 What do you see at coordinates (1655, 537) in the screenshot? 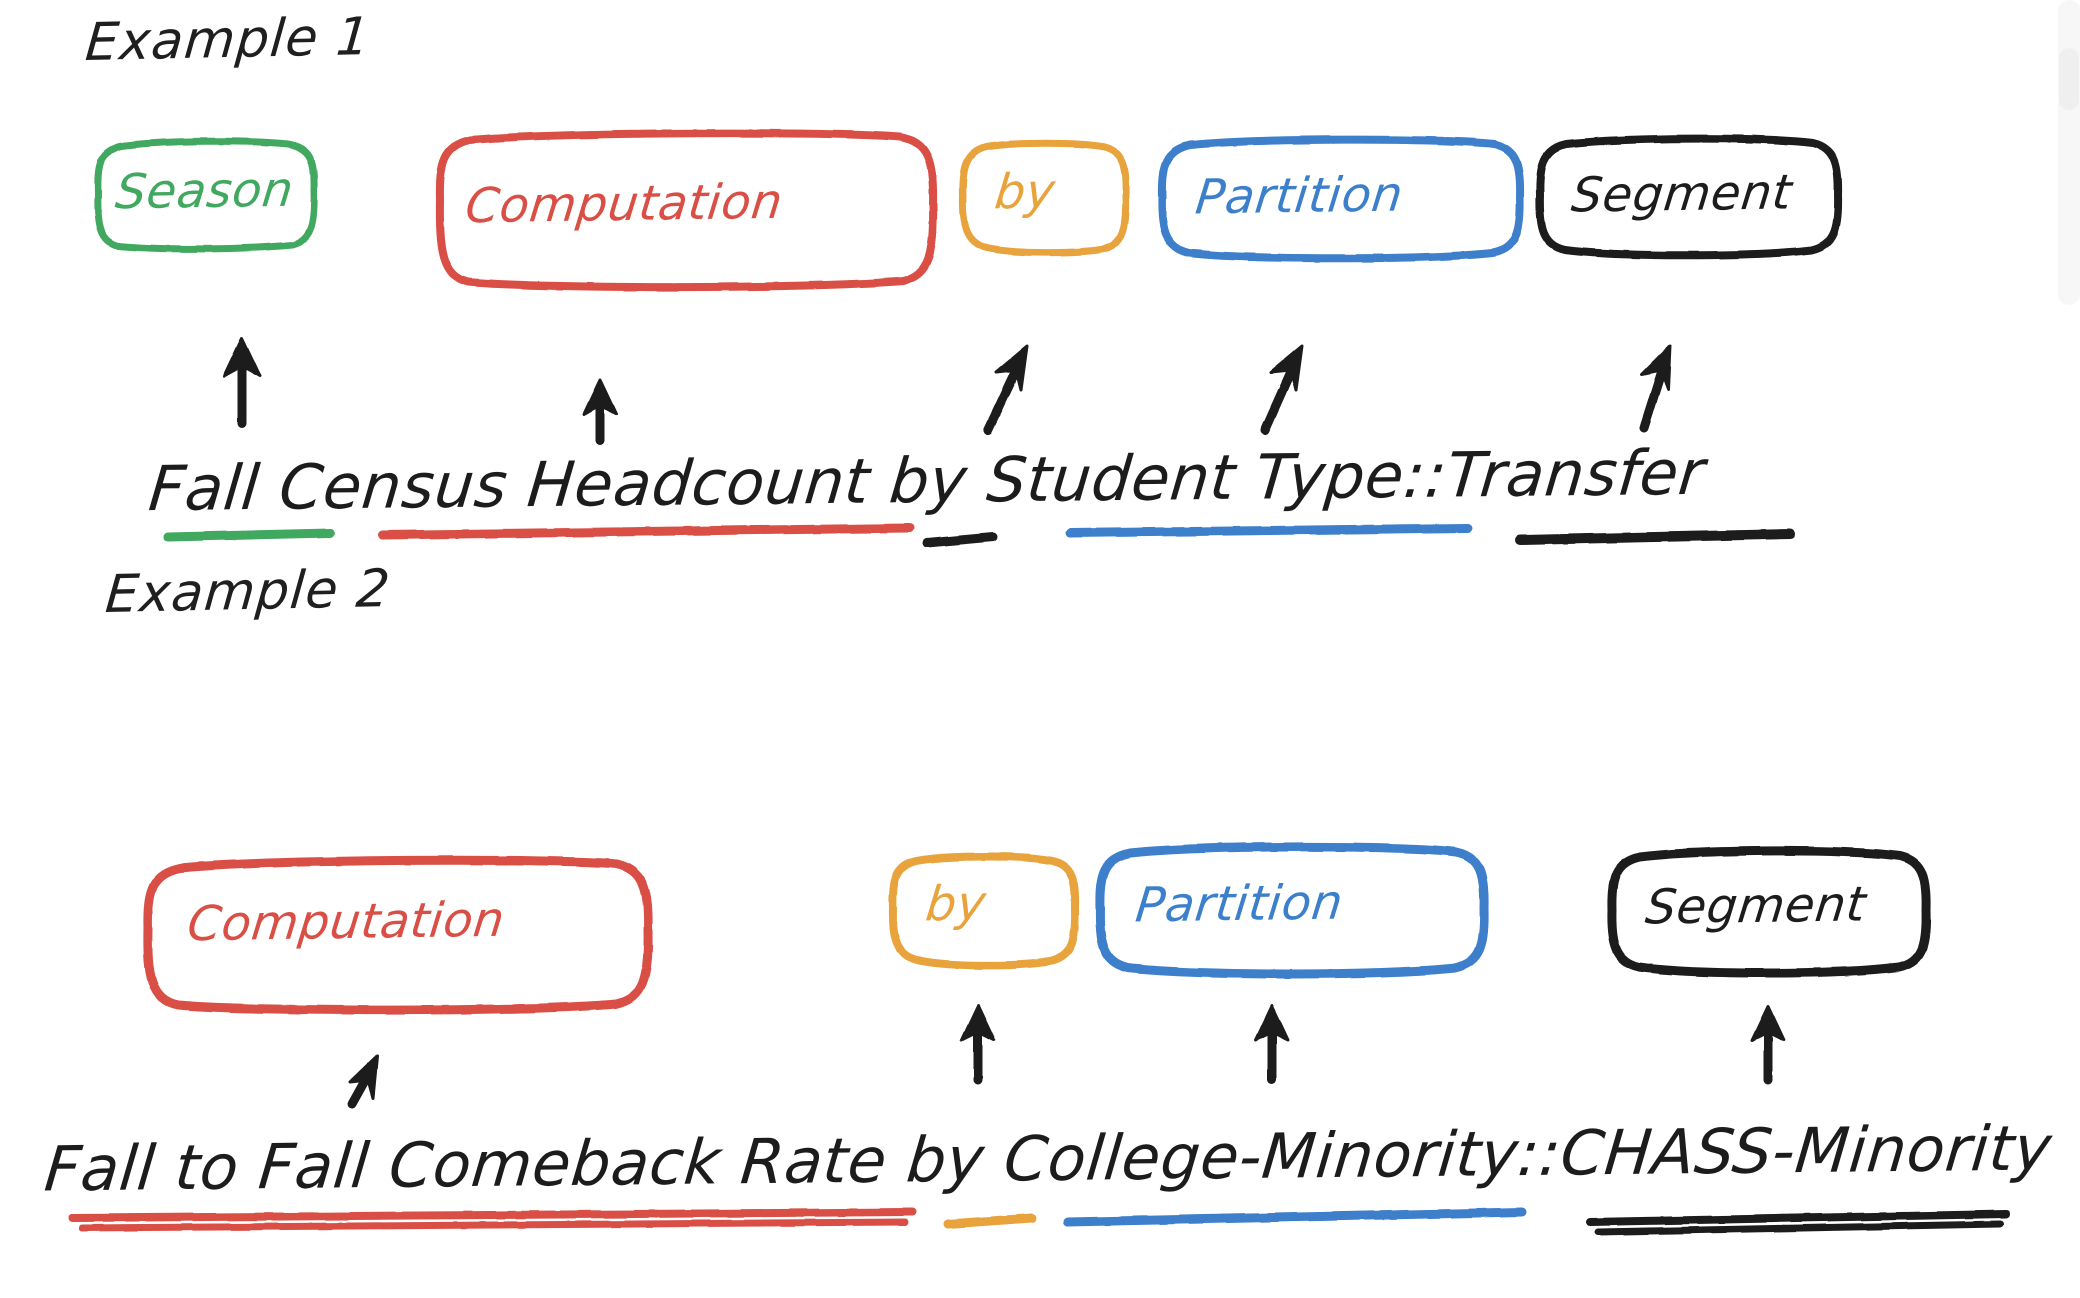
I see `underline-transfer` at bounding box center [1655, 537].